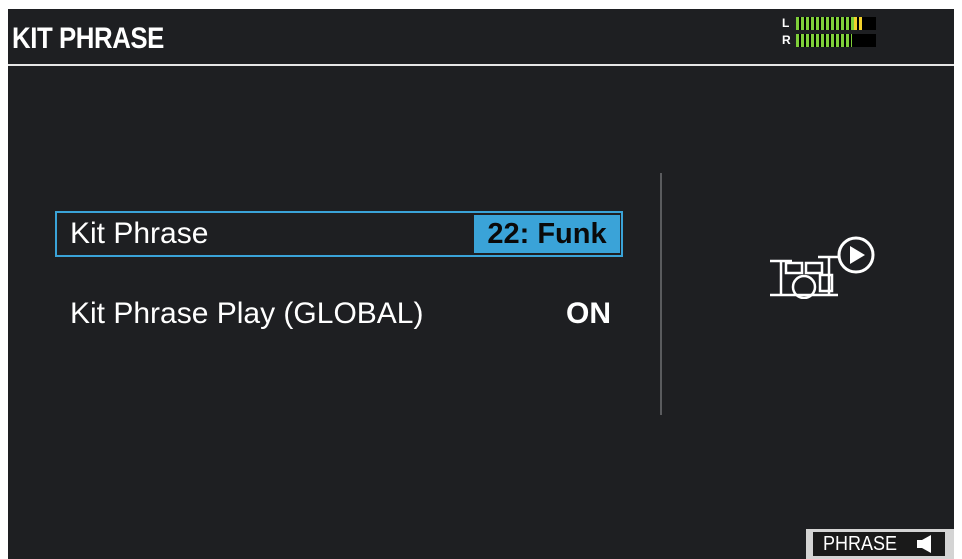 Image resolution: width=962 pixels, height=559 pixels. Describe the element at coordinates (547, 234) in the screenshot. I see `kit-phrase-value: 22: Funk` at that location.